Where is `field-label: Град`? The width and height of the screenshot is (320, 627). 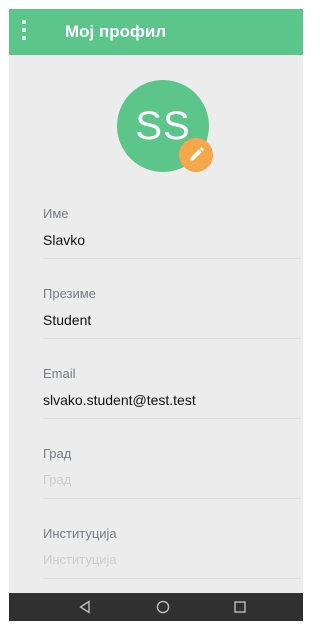 field-label: Град is located at coordinates (57, 453).